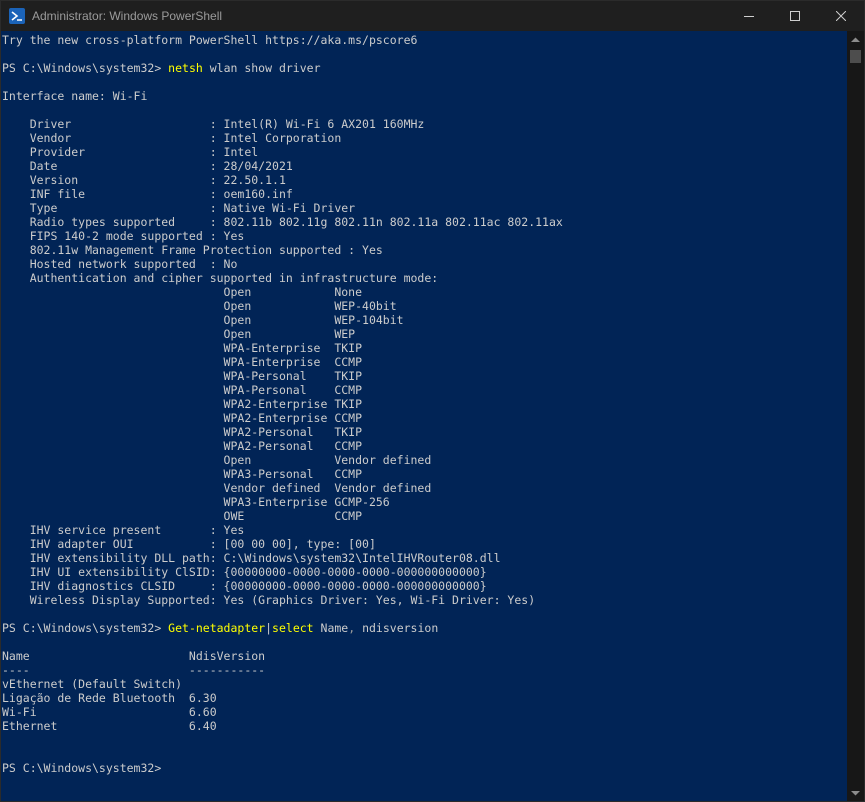 This screenshot has width=865, height=802. I want to click on window-title: Administrator: Windows PowerShell, so click(127, 16).